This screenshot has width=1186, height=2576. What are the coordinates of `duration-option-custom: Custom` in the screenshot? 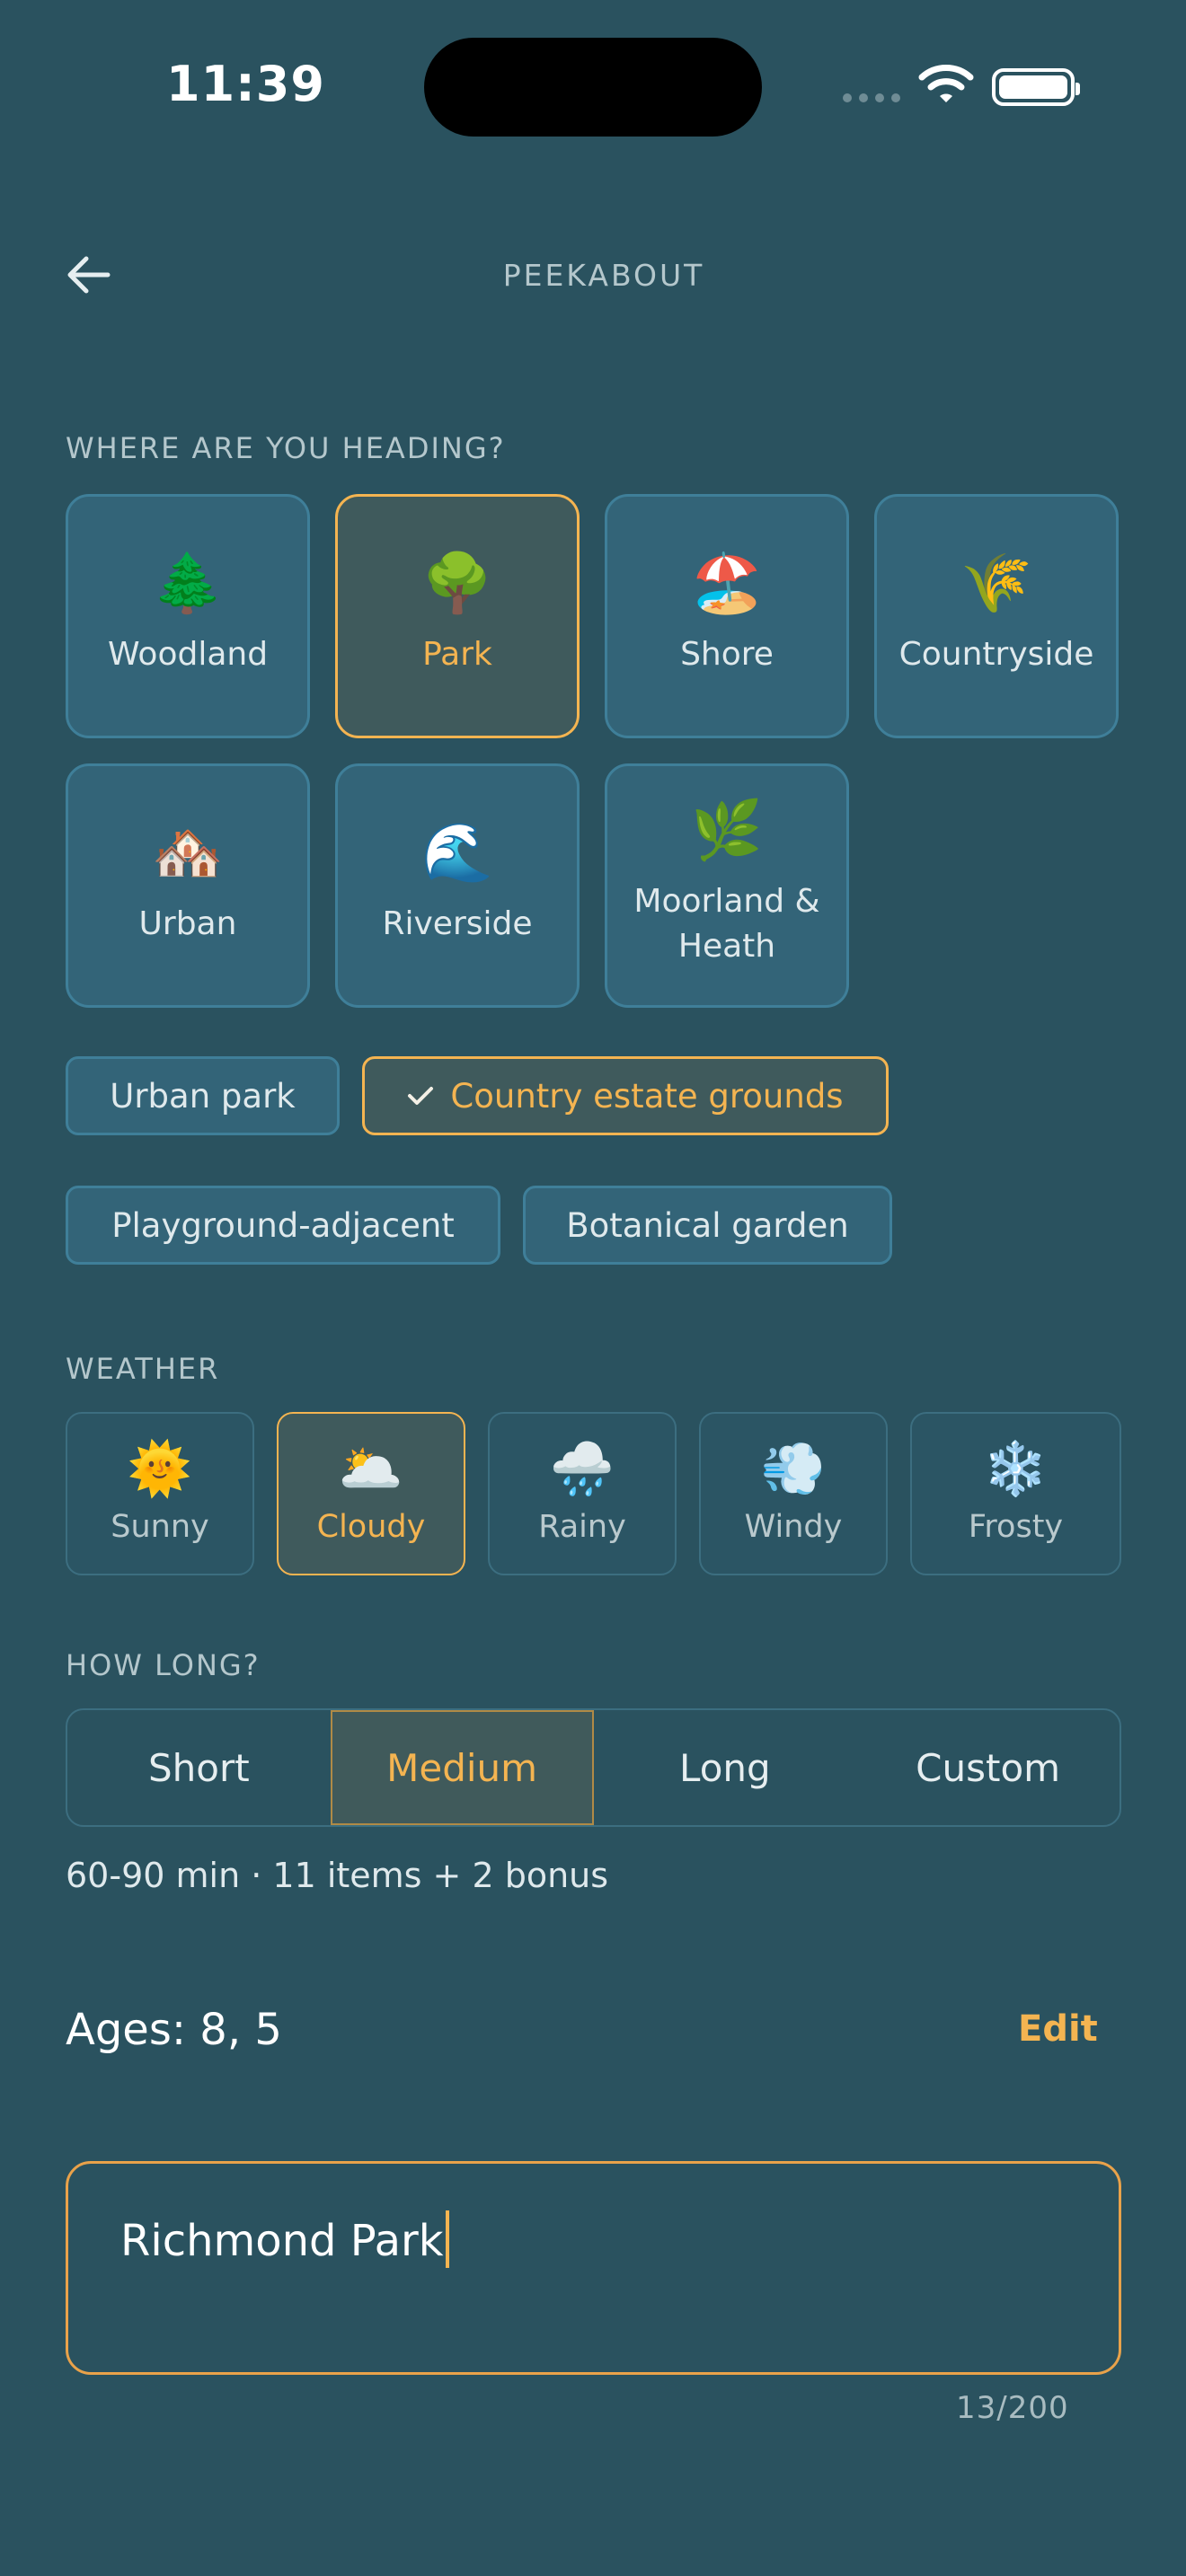 It's located at (988, 1767).